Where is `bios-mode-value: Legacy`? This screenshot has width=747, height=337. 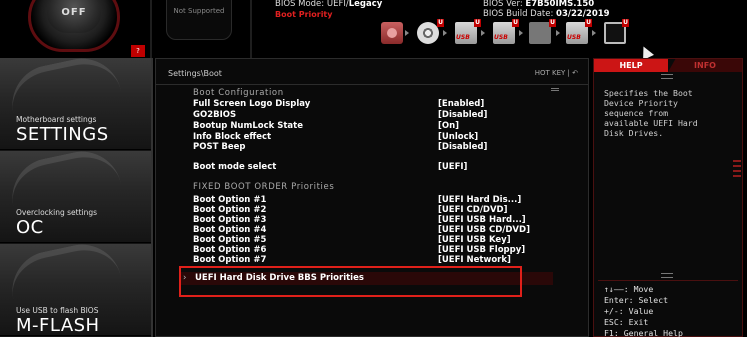
bios-mode-value: Legacy is located at coordinates (366, 4).